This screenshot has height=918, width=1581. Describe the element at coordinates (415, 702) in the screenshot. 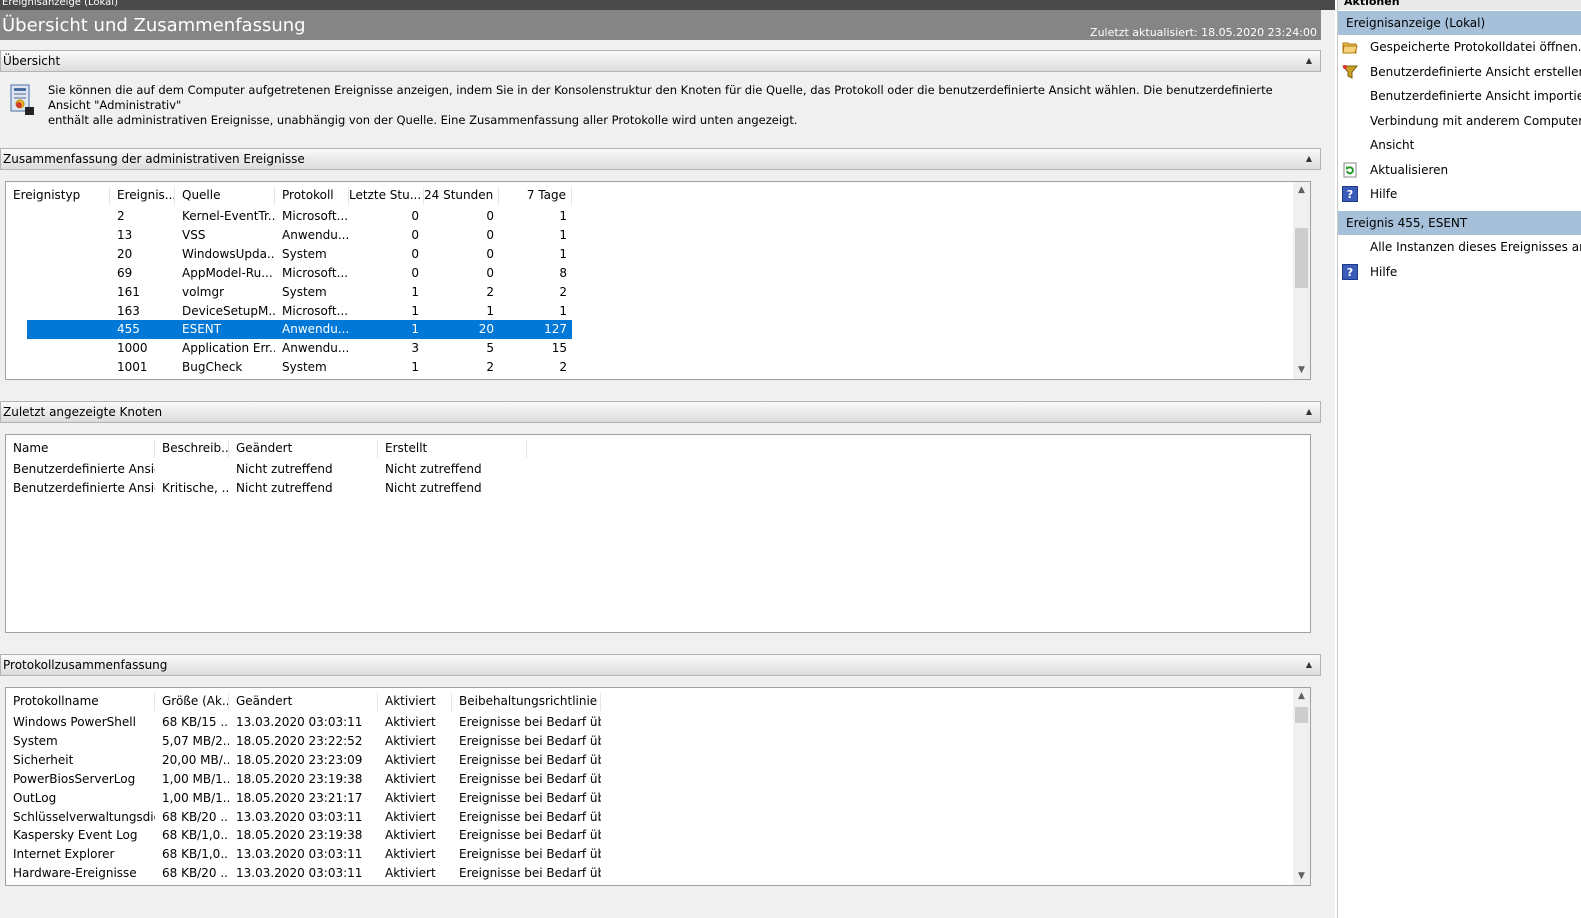

I see `column-header: Aktiviert` at that location.